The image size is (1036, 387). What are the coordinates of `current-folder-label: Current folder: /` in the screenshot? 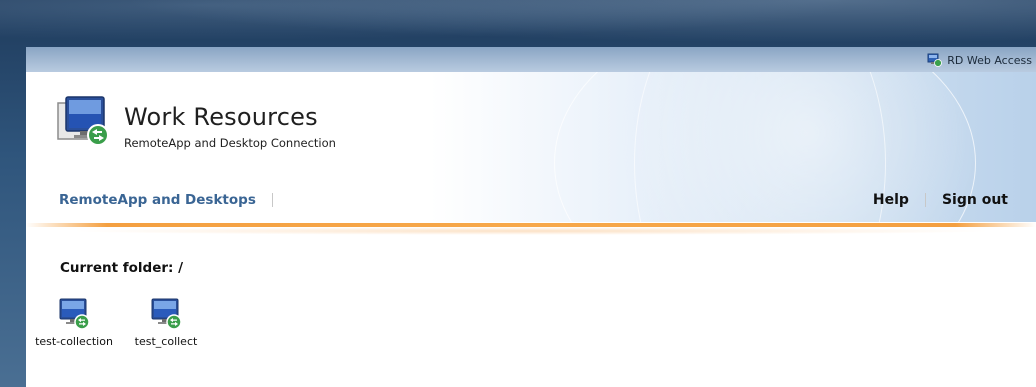 It's located at (122, 268).